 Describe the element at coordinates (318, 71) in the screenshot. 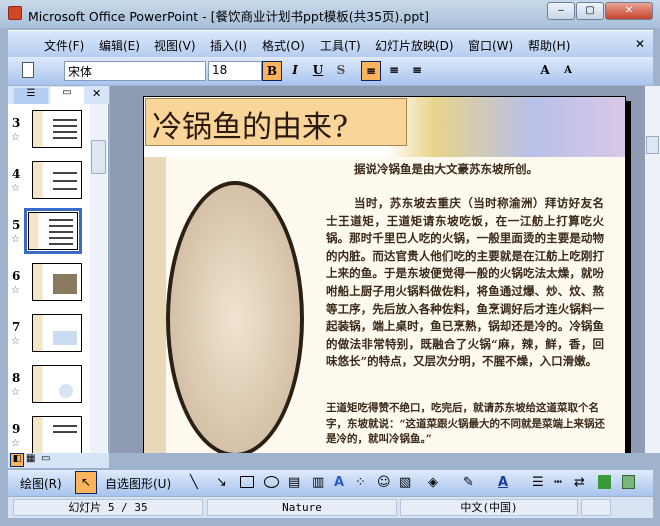

I see `underline-button: U` at that location.